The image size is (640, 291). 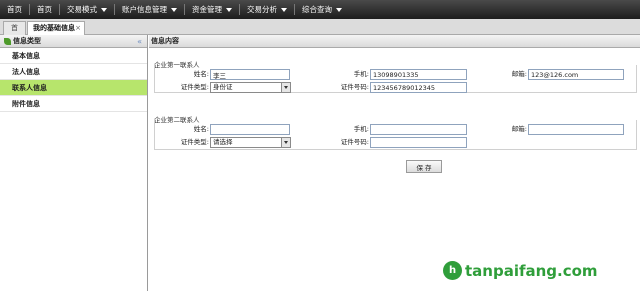 What do you see at coordinates (165, 41) in the screenshot?
I see `main-panel-title: 信息内容` at bounding box center [165, 41].